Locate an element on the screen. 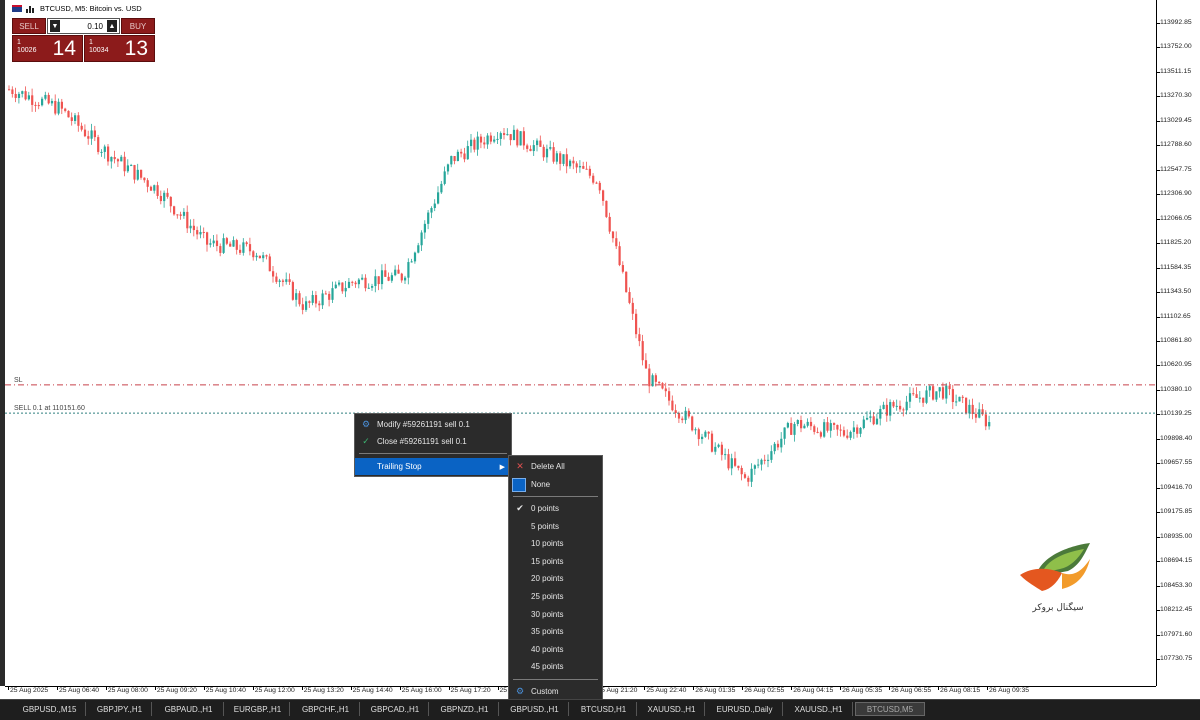 Image resolution: width=1200 pixels, height=720 pixels. price-label: 108694.15 is located at coordinates (1176, 561).